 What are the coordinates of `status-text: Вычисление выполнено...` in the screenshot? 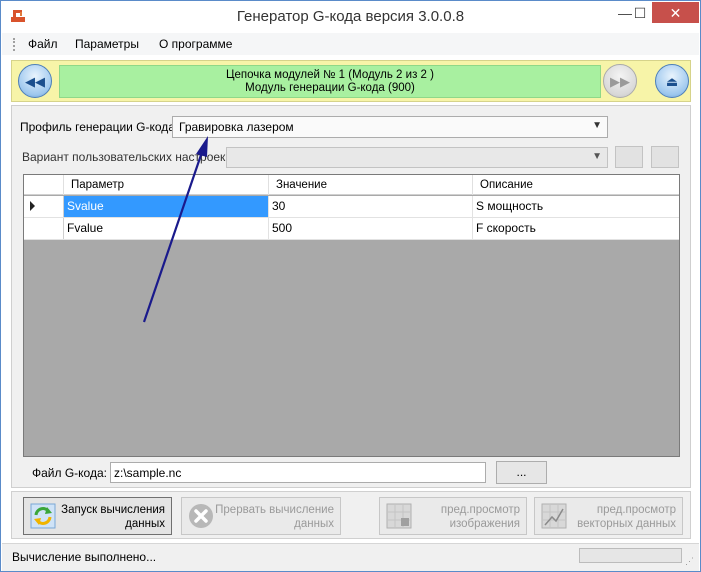 It's located at (84, 557).